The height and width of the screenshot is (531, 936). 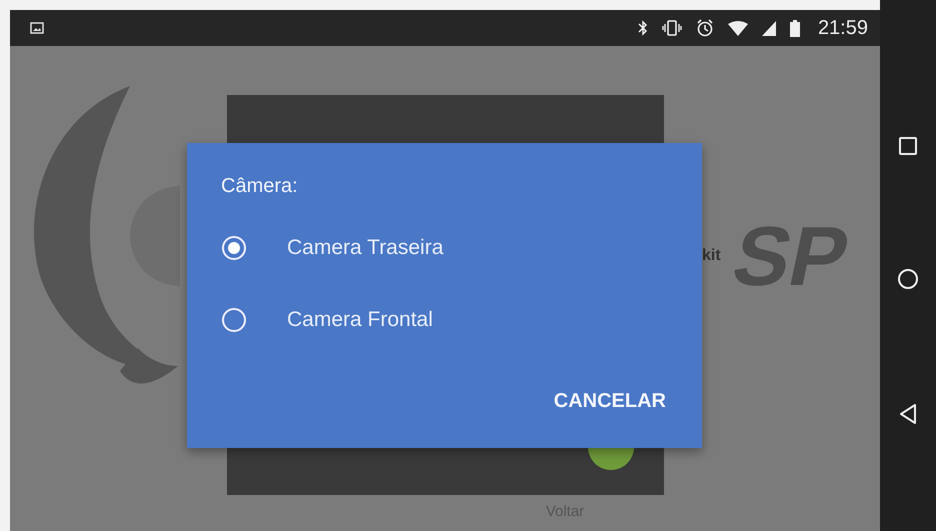 I want to click on signal-icon, so click(x=769, y=28).